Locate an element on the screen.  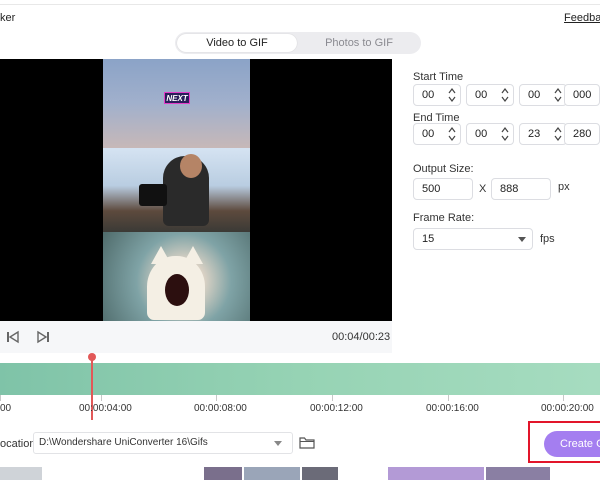
preview-frame-top: NEXT is located at coordinates (176, 103).